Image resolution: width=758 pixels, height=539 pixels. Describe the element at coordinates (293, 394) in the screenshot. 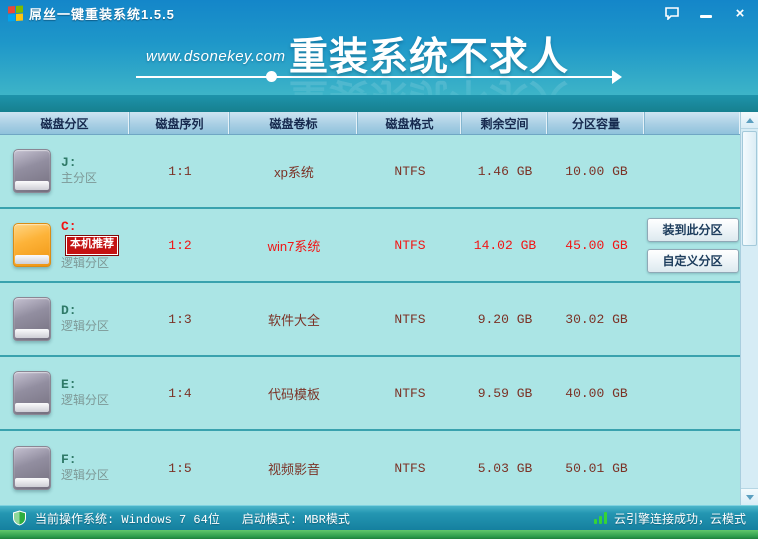

I see `volume-label: 代码模板` at that location.